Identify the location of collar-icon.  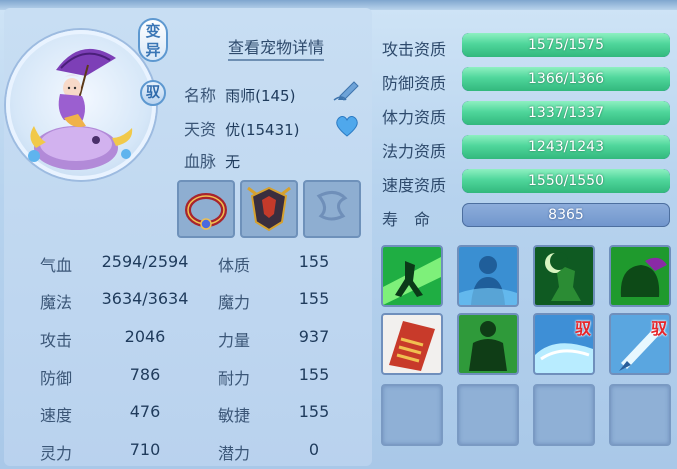
(206, 211).